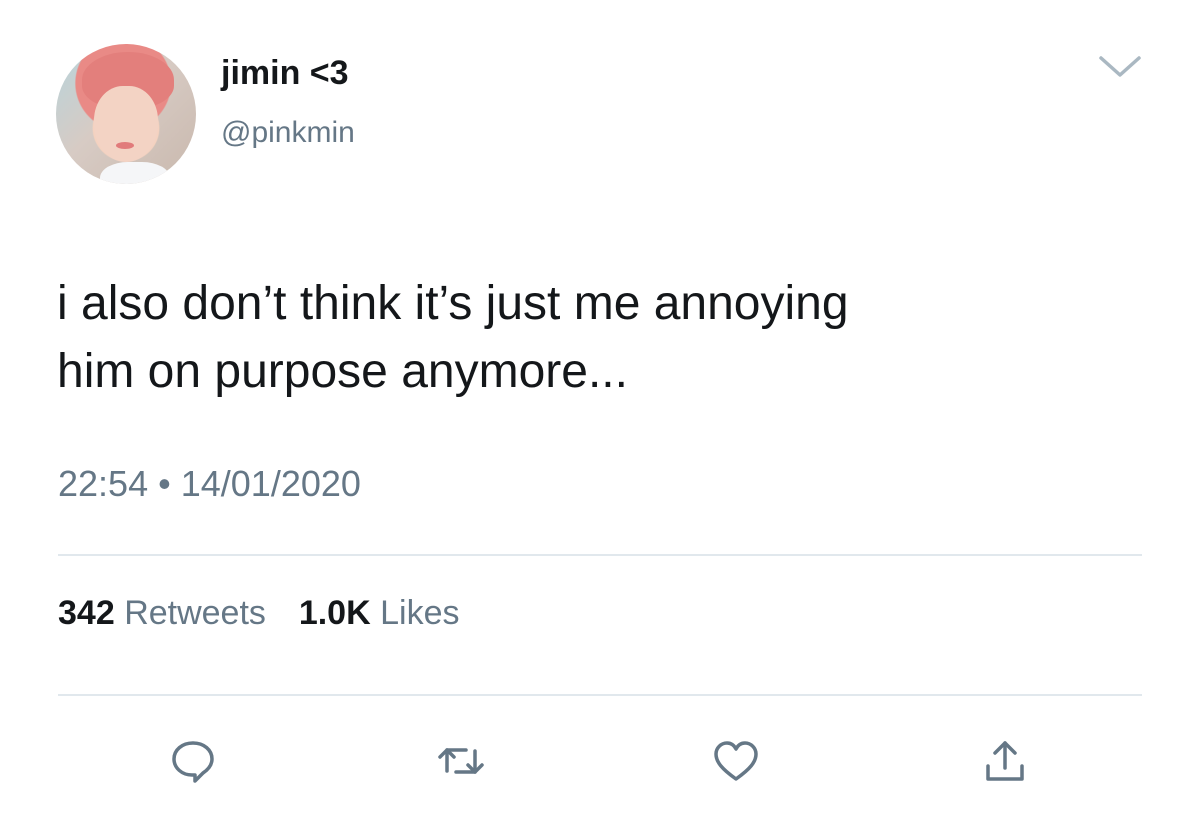 The height and width of the screenshot is (825, 1200). I want to click on like-button, so click(736, 761).